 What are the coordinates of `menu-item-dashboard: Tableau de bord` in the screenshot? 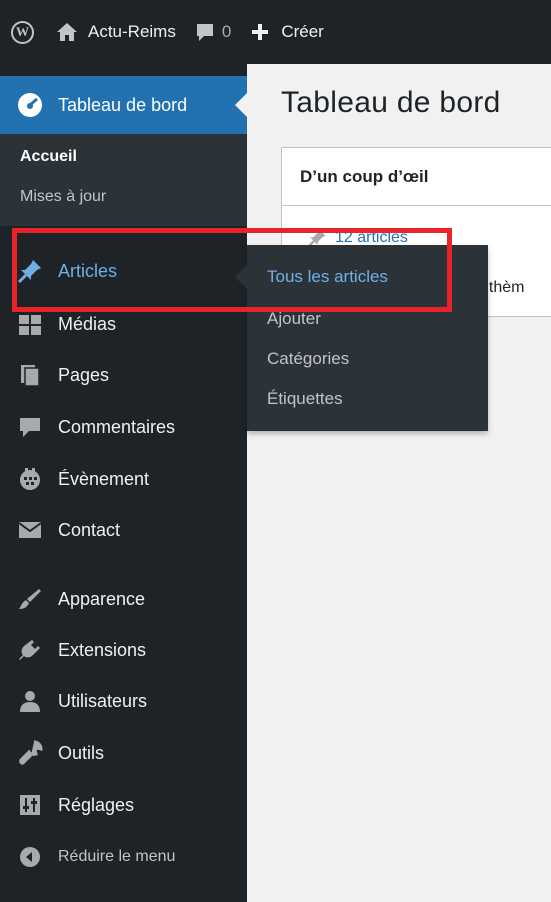 It's located at (124, 105).